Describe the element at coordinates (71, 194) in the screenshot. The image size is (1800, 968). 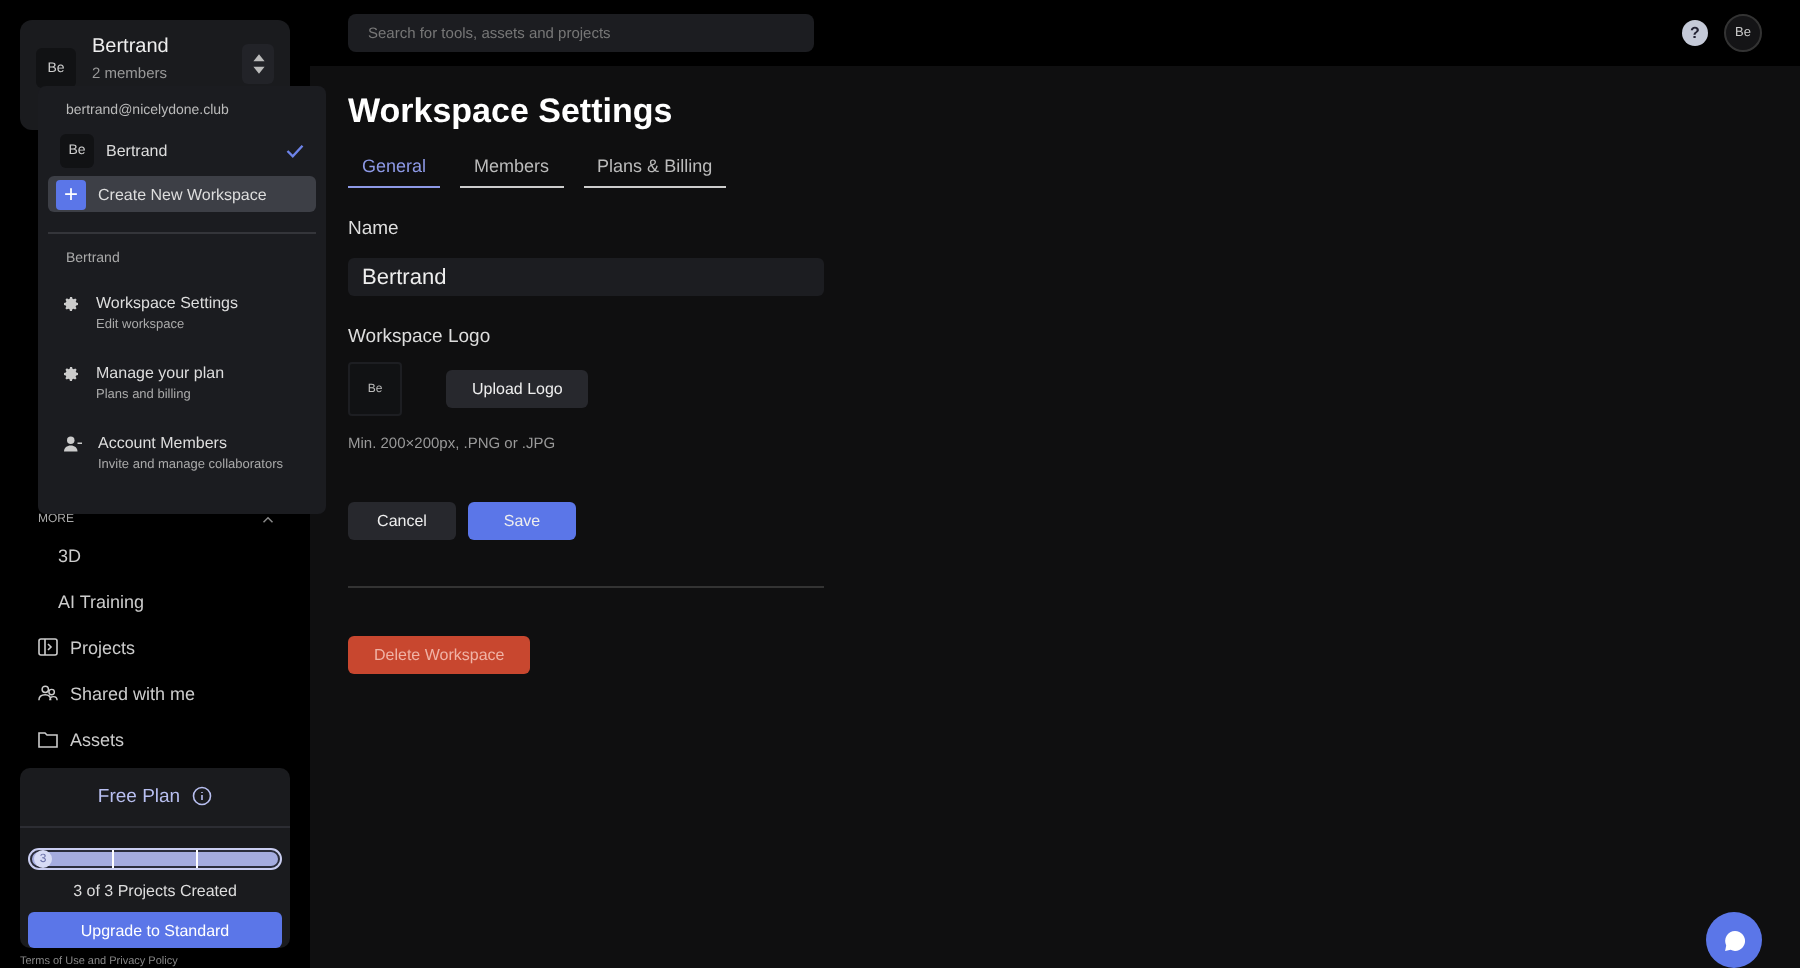
I see `plus-icon: +` at that location.